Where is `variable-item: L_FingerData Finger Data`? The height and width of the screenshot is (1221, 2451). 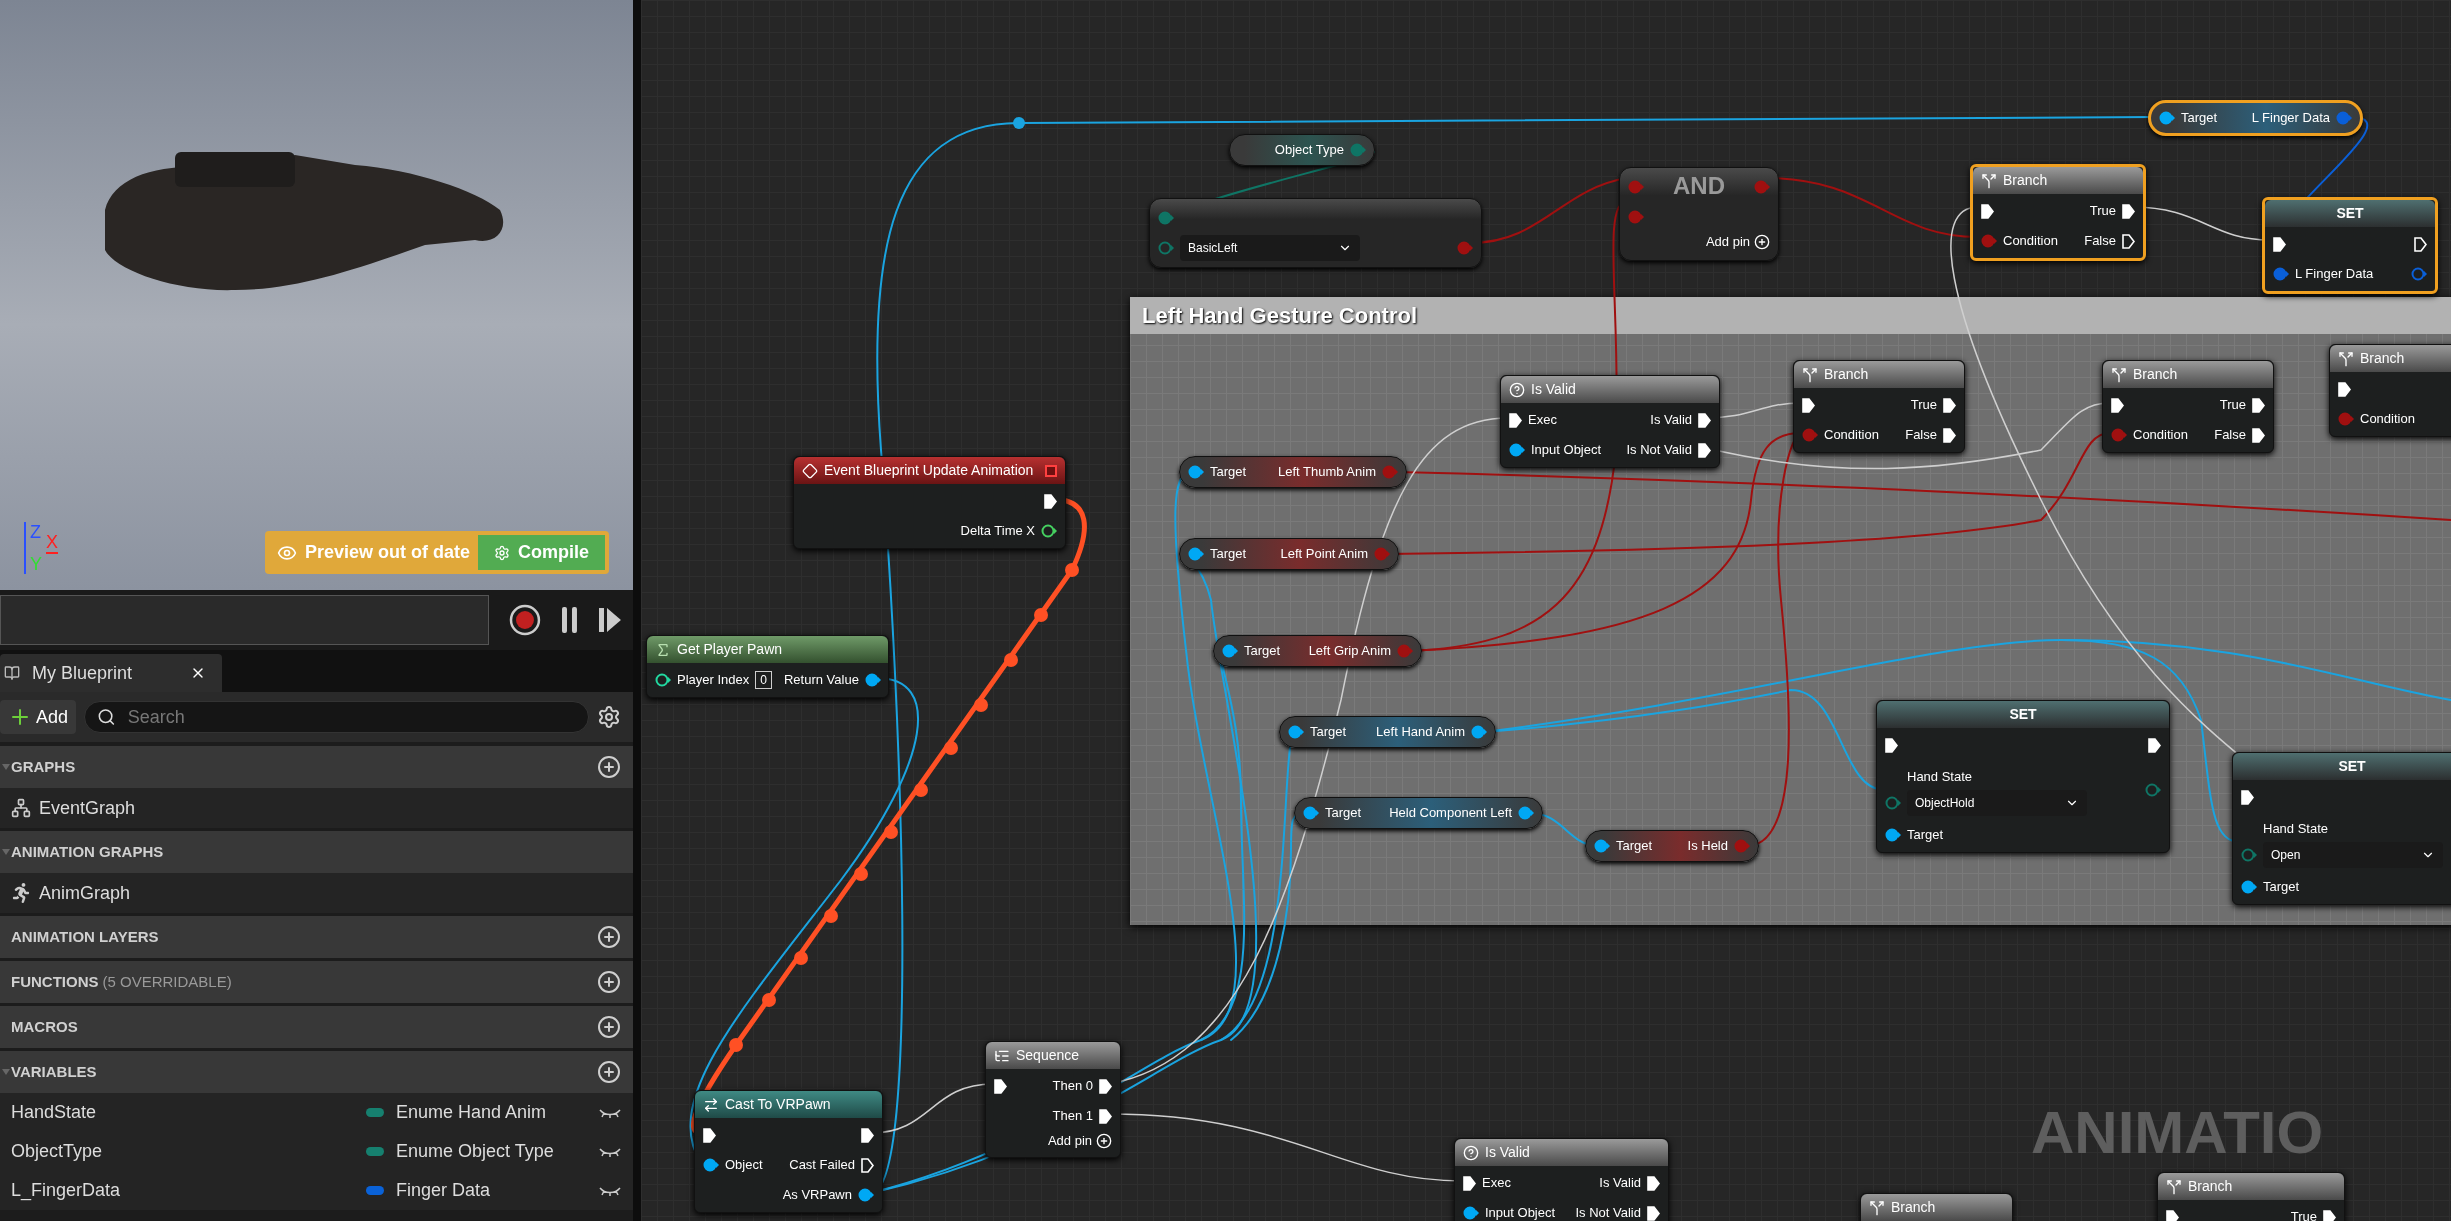
variable-item: L_FingerData Finger Data is located at coordinates (316, 1190).